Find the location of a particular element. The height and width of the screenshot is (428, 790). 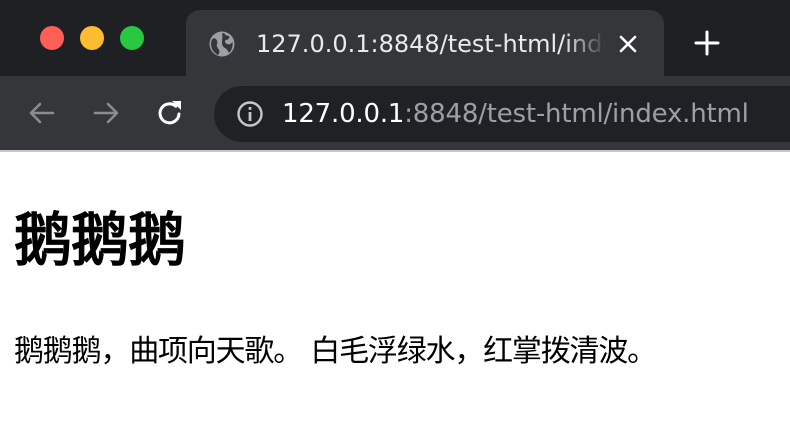

forward-button is located at coordinates (106, 113).